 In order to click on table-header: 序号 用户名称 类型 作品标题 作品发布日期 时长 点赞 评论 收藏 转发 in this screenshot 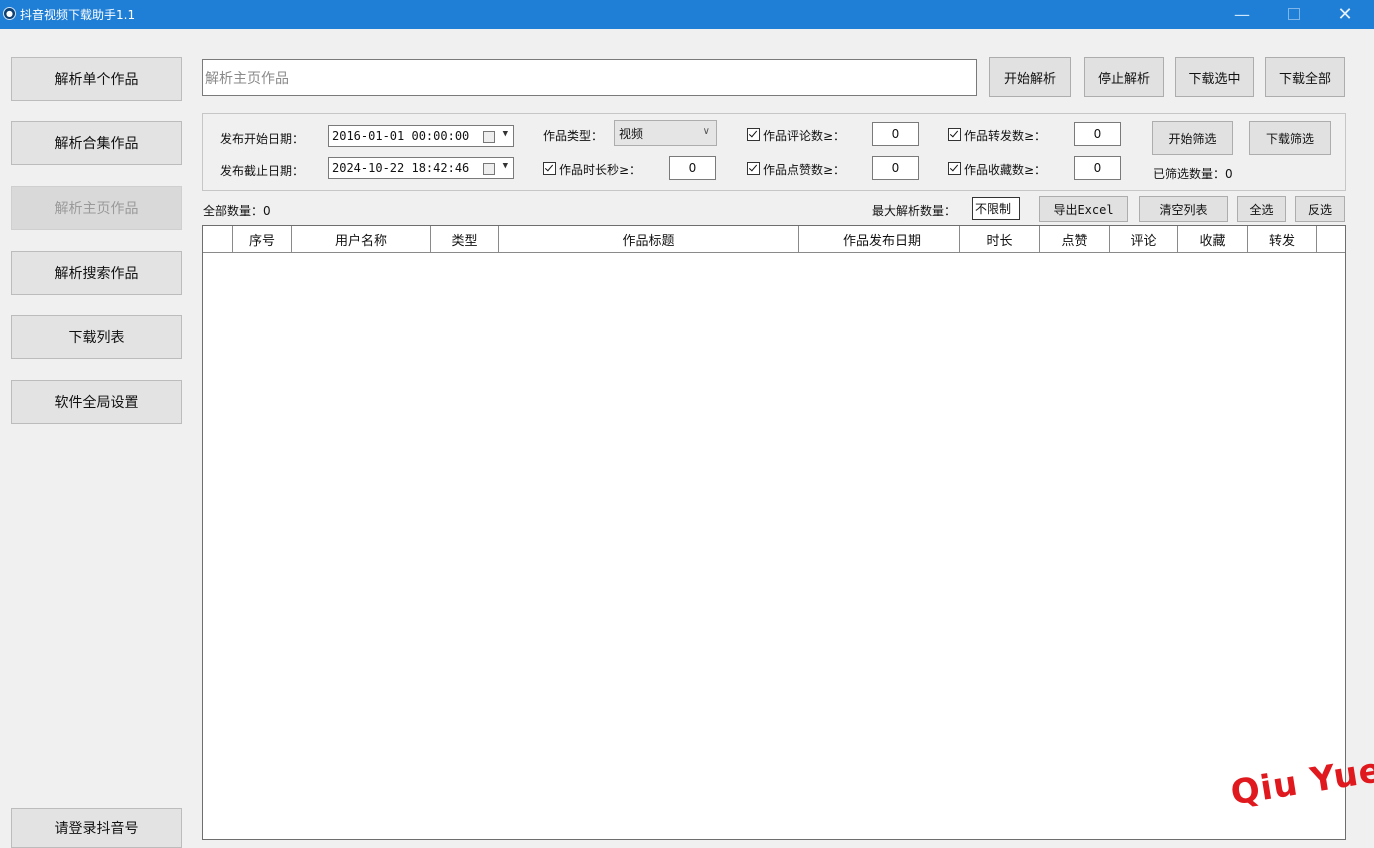, I will do `click(774, 239)`.